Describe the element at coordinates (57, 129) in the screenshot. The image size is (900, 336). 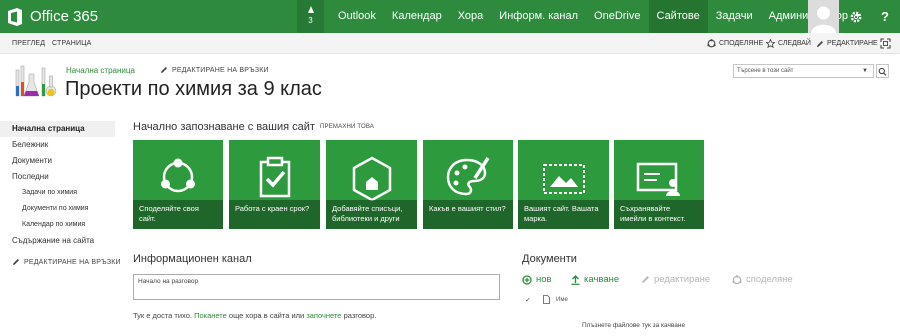
I see `nav-item-home: Начална страница` at that location.